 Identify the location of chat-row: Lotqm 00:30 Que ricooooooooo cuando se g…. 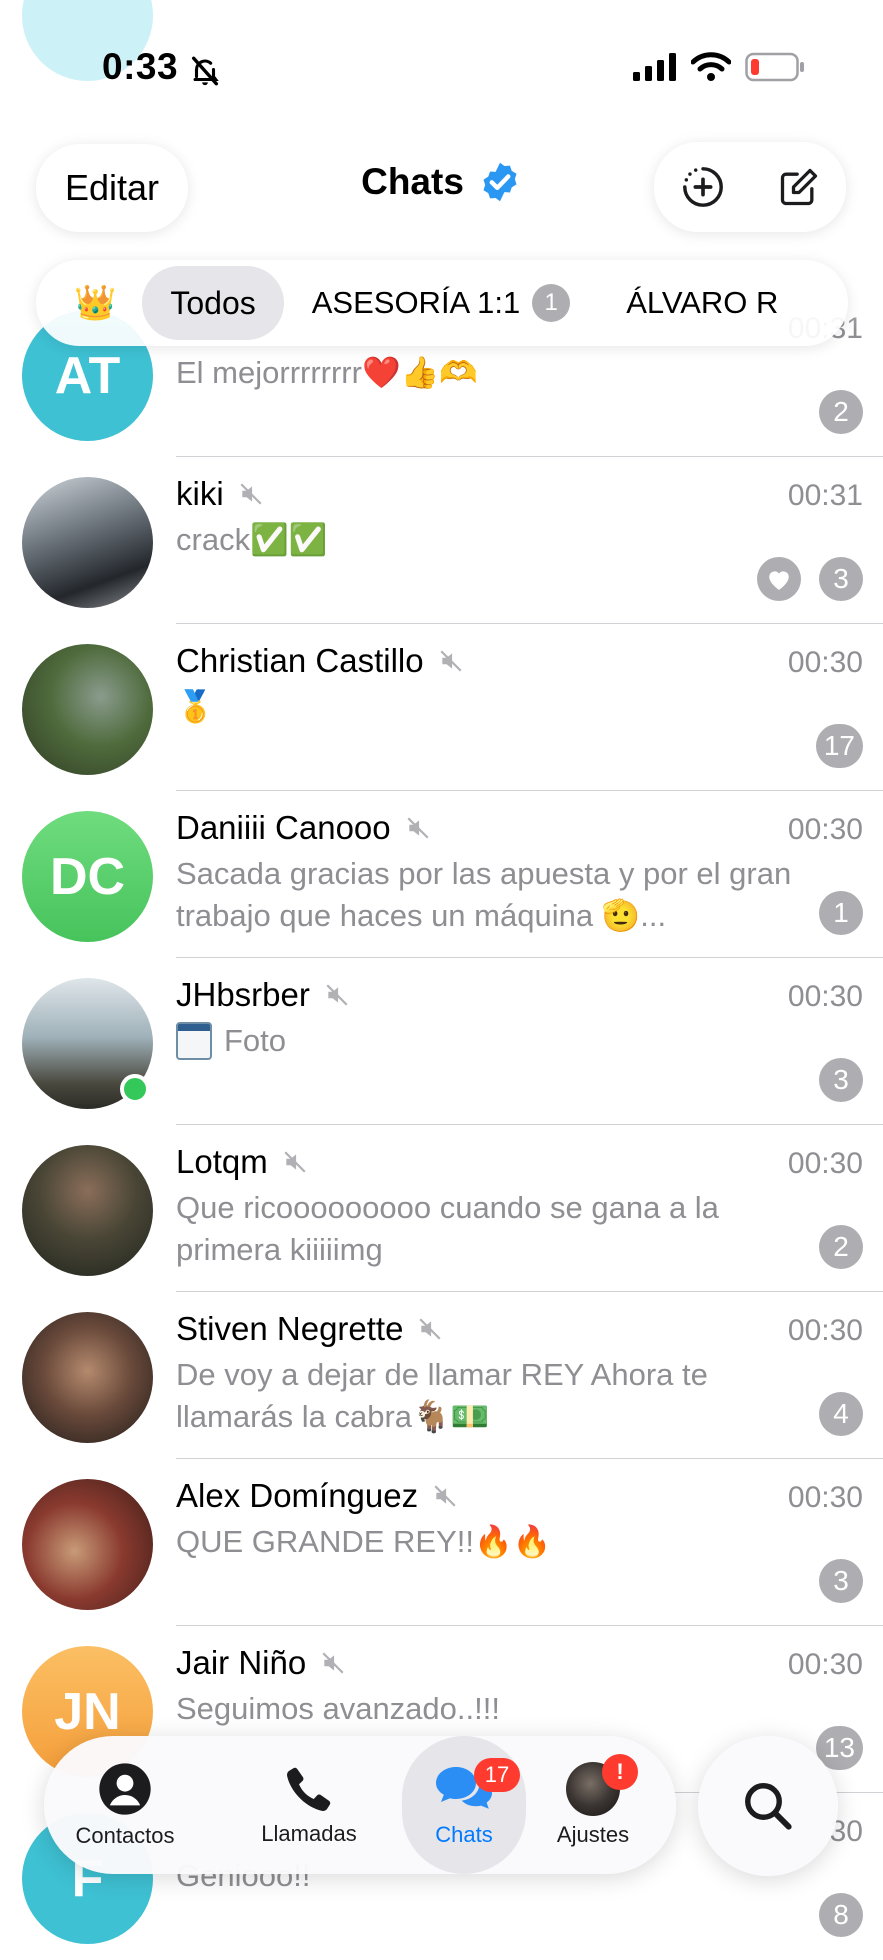
(441, 1208).